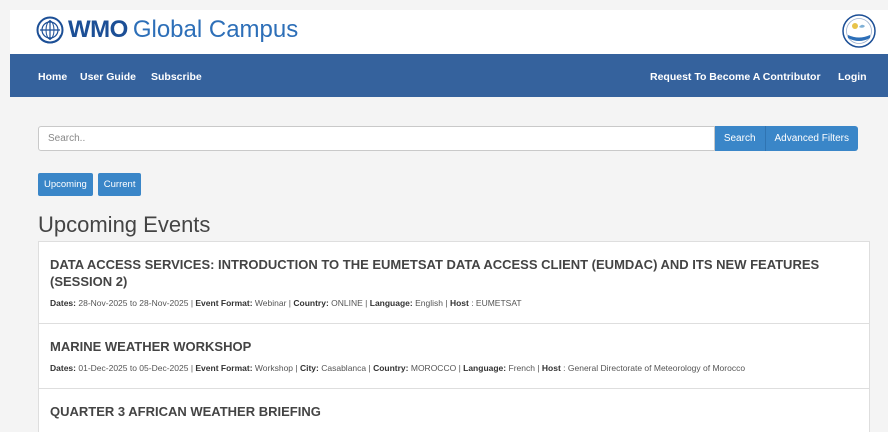 The height and width of the screenshot is (432, 888). What do you see at coordinates (133, 368) in the screenshot?
I see `event-dates: 01-Dec-2025 to 05-Dec-2025` at bounding box center [133, 368].